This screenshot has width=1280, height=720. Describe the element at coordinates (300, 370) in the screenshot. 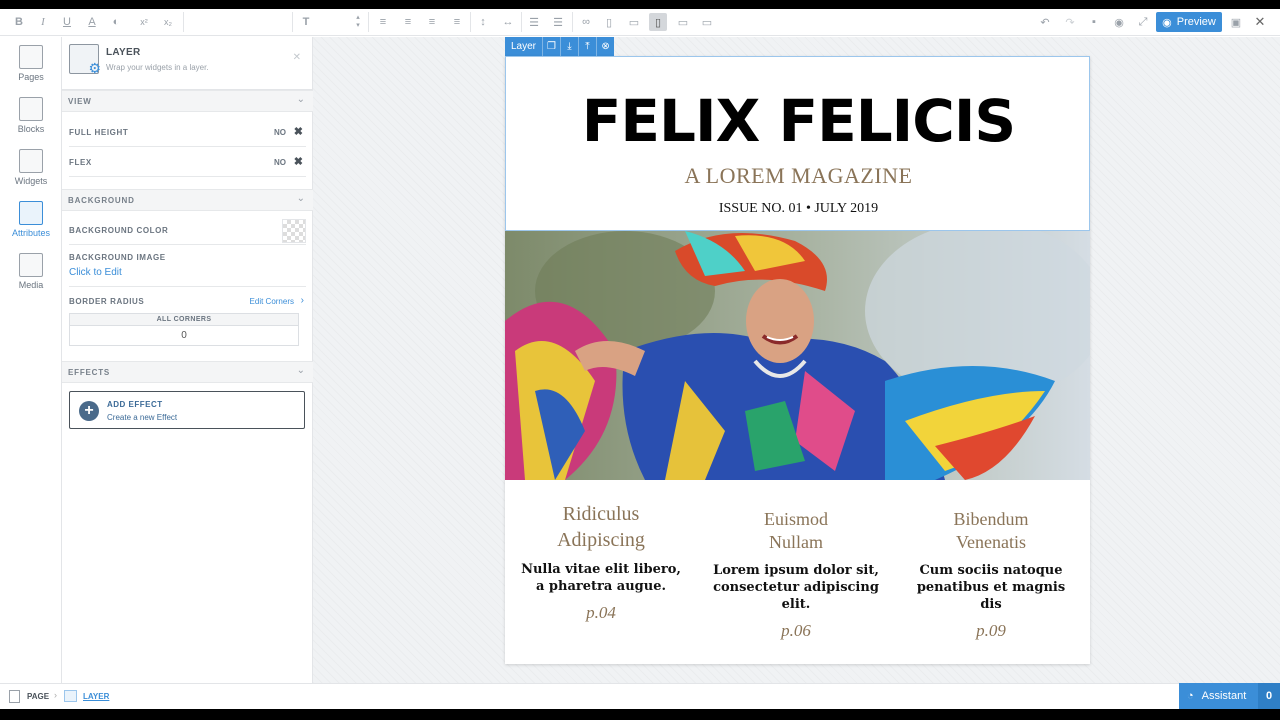

I see `chevron-down-icon: ⌄` at that location.